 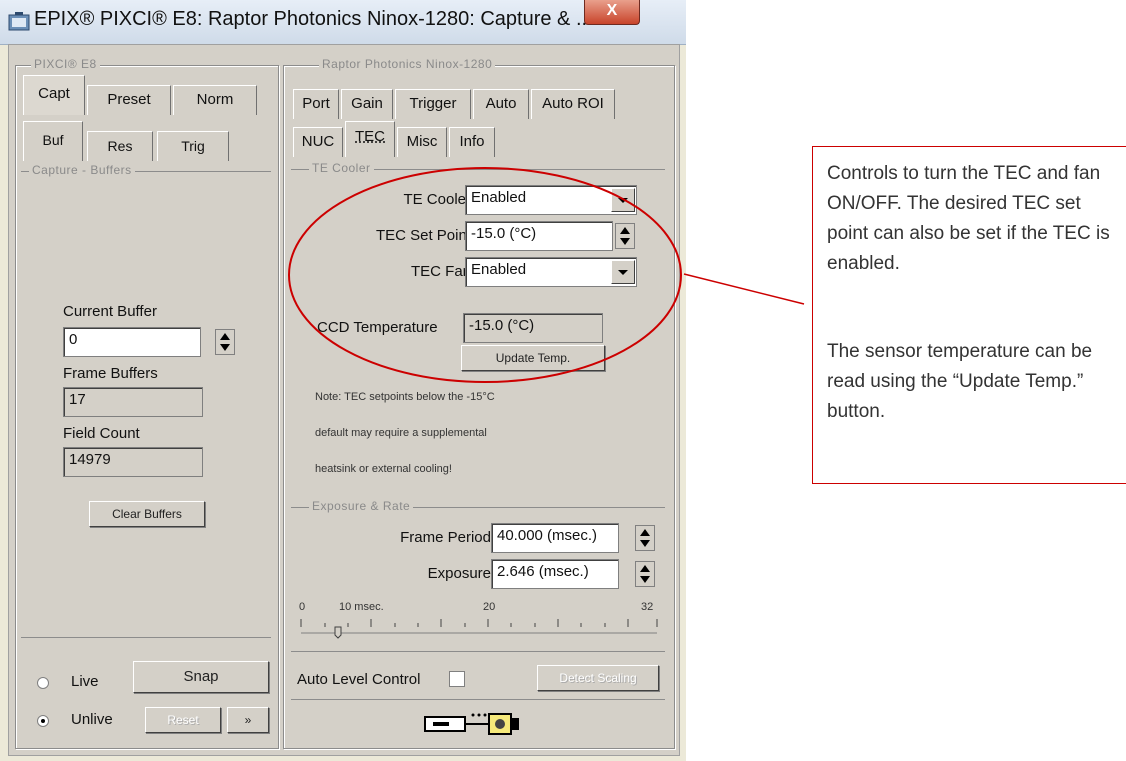 What do you see at coordinates (407, 64) in the screenshot?
I see `raptor-group-title: Raptor Photonics Ninox-1280` at bounding box center [407, 64].